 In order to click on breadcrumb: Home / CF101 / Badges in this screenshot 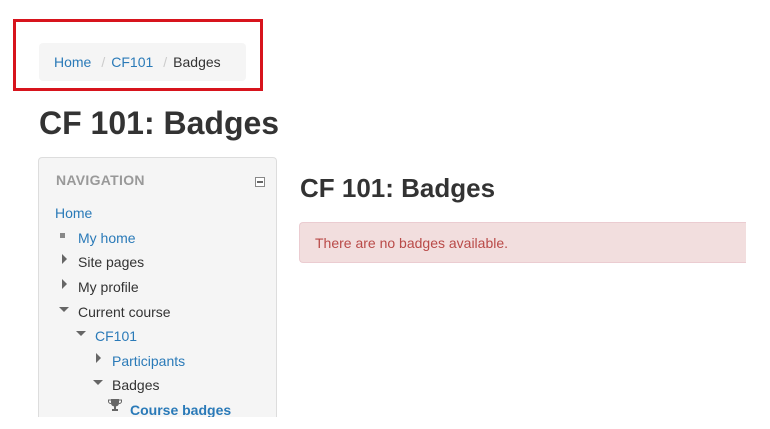, I will do `click(142, 62)`.